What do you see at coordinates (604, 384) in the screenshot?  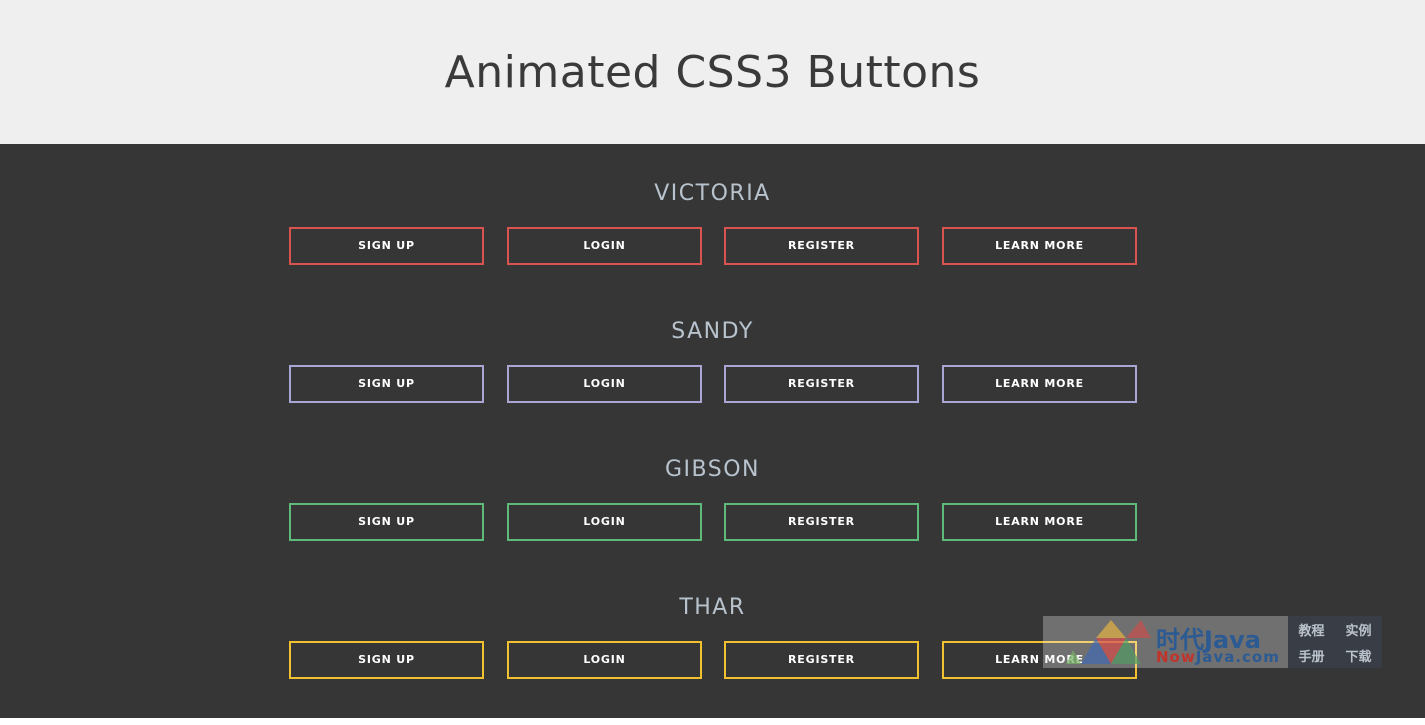 I see `sandy-login-button: LOGIN` at bounding box center [604, 384].